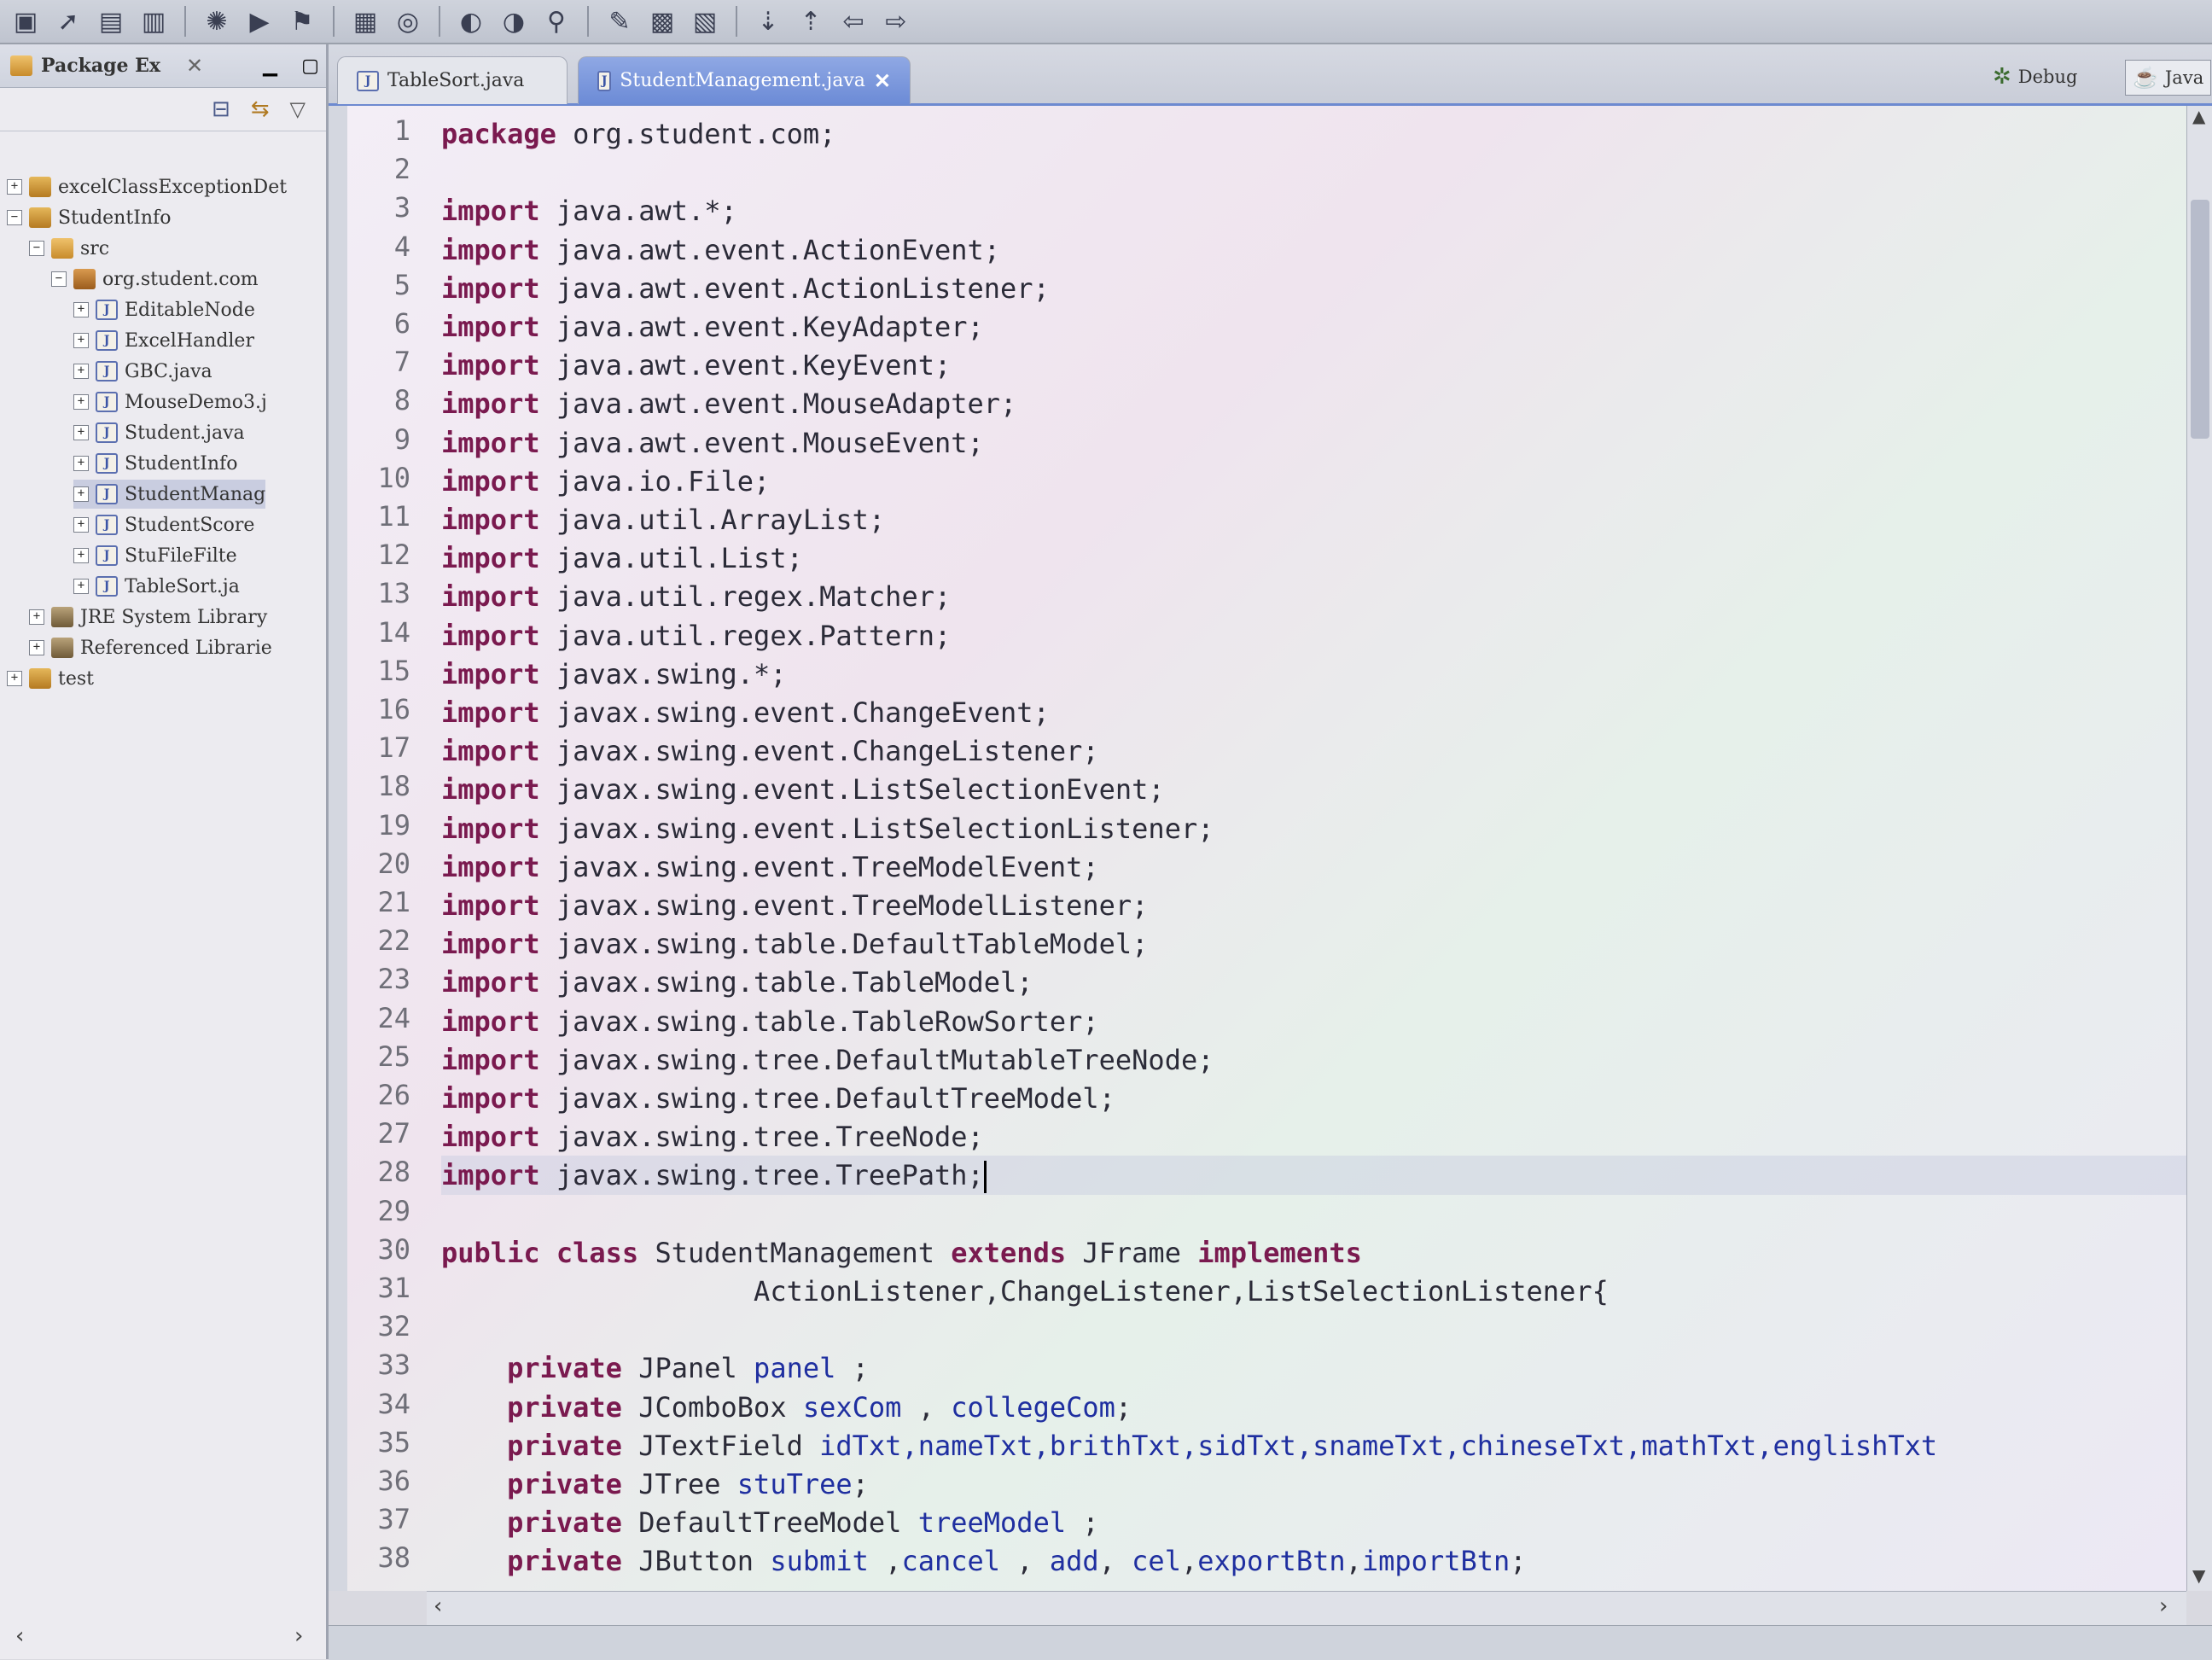 Image resolution: width=2212 pixels, height=1660 pixels. What do you see at coordinates (770, 867) in the screenshot?
I see `code-line: import javax.swing.event.TreeModelEvent;` at bounding box center [770, 867].